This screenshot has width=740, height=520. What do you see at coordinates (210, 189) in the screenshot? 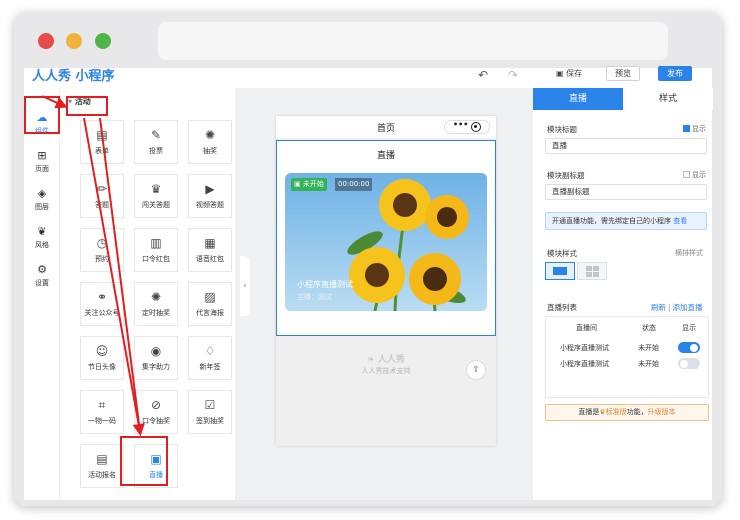
I see `video-quiz-icon: ▶` at bounding box center [210, 189].